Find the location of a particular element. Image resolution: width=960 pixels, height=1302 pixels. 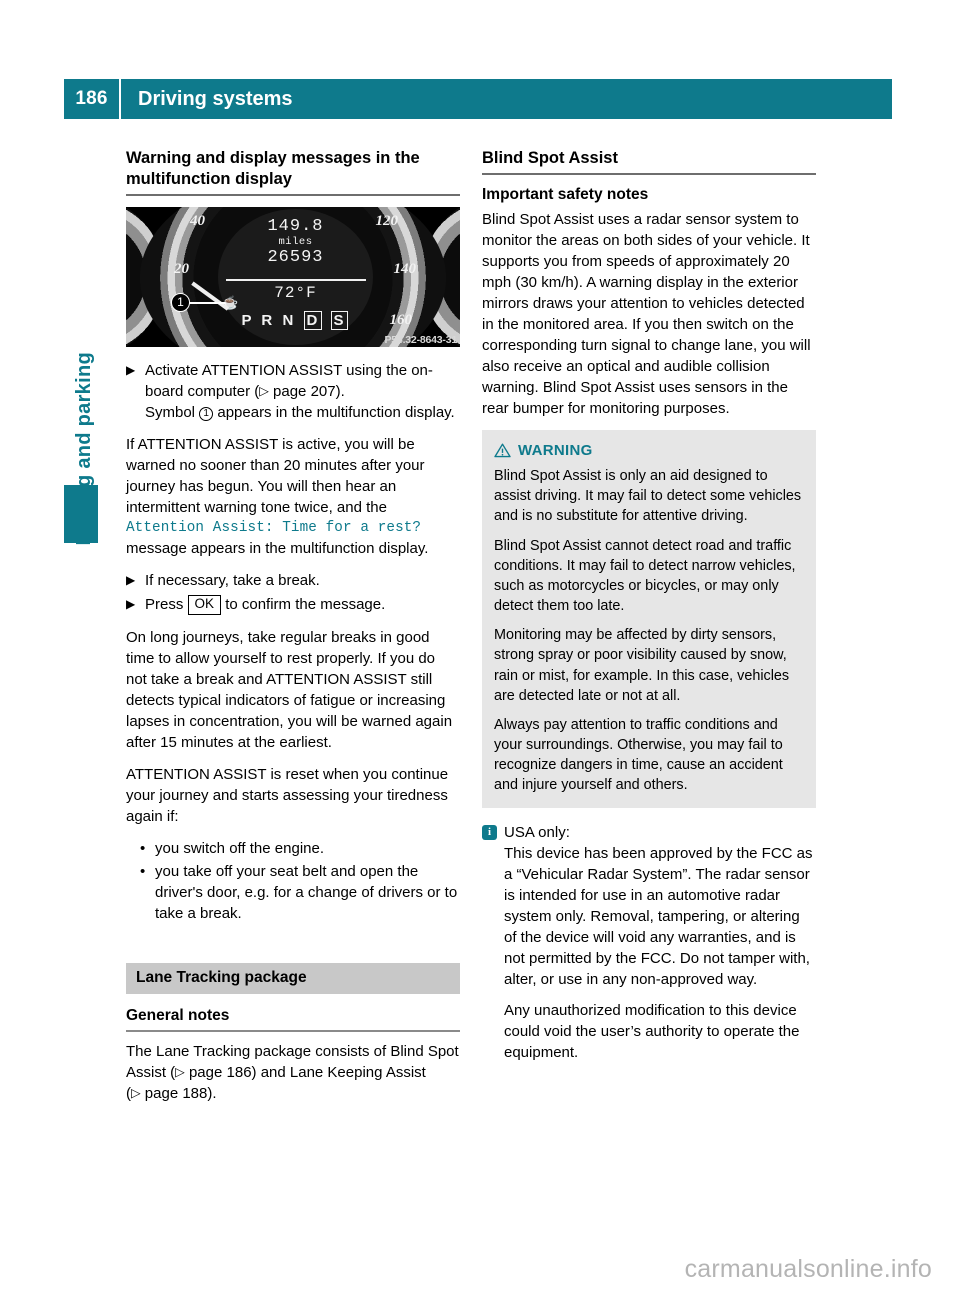

speed-tick-160: 160 is located at coordinates (401, 320).